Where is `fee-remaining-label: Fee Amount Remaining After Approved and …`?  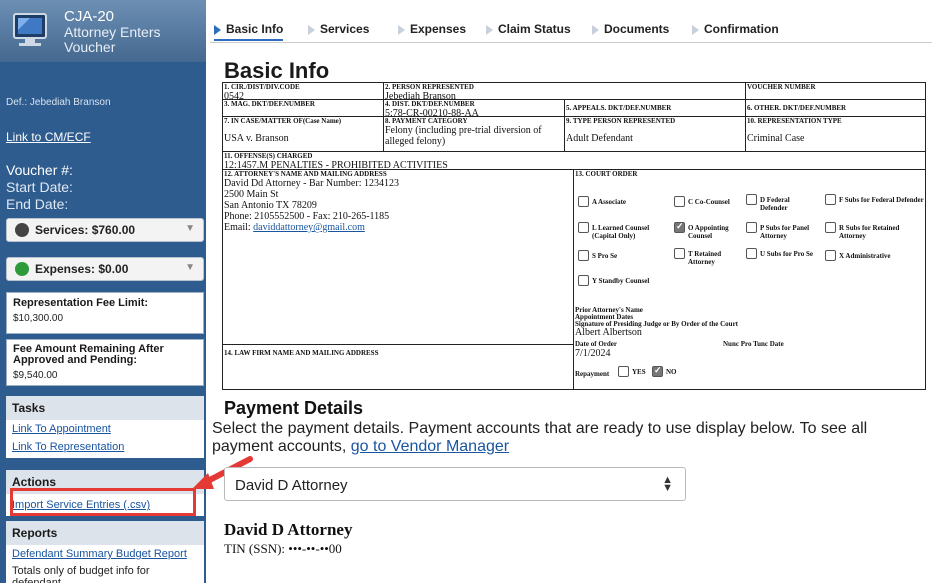
fee-remaining-label: Fee Amount Remaining After Approved and … is located at coordinates (88, 354).